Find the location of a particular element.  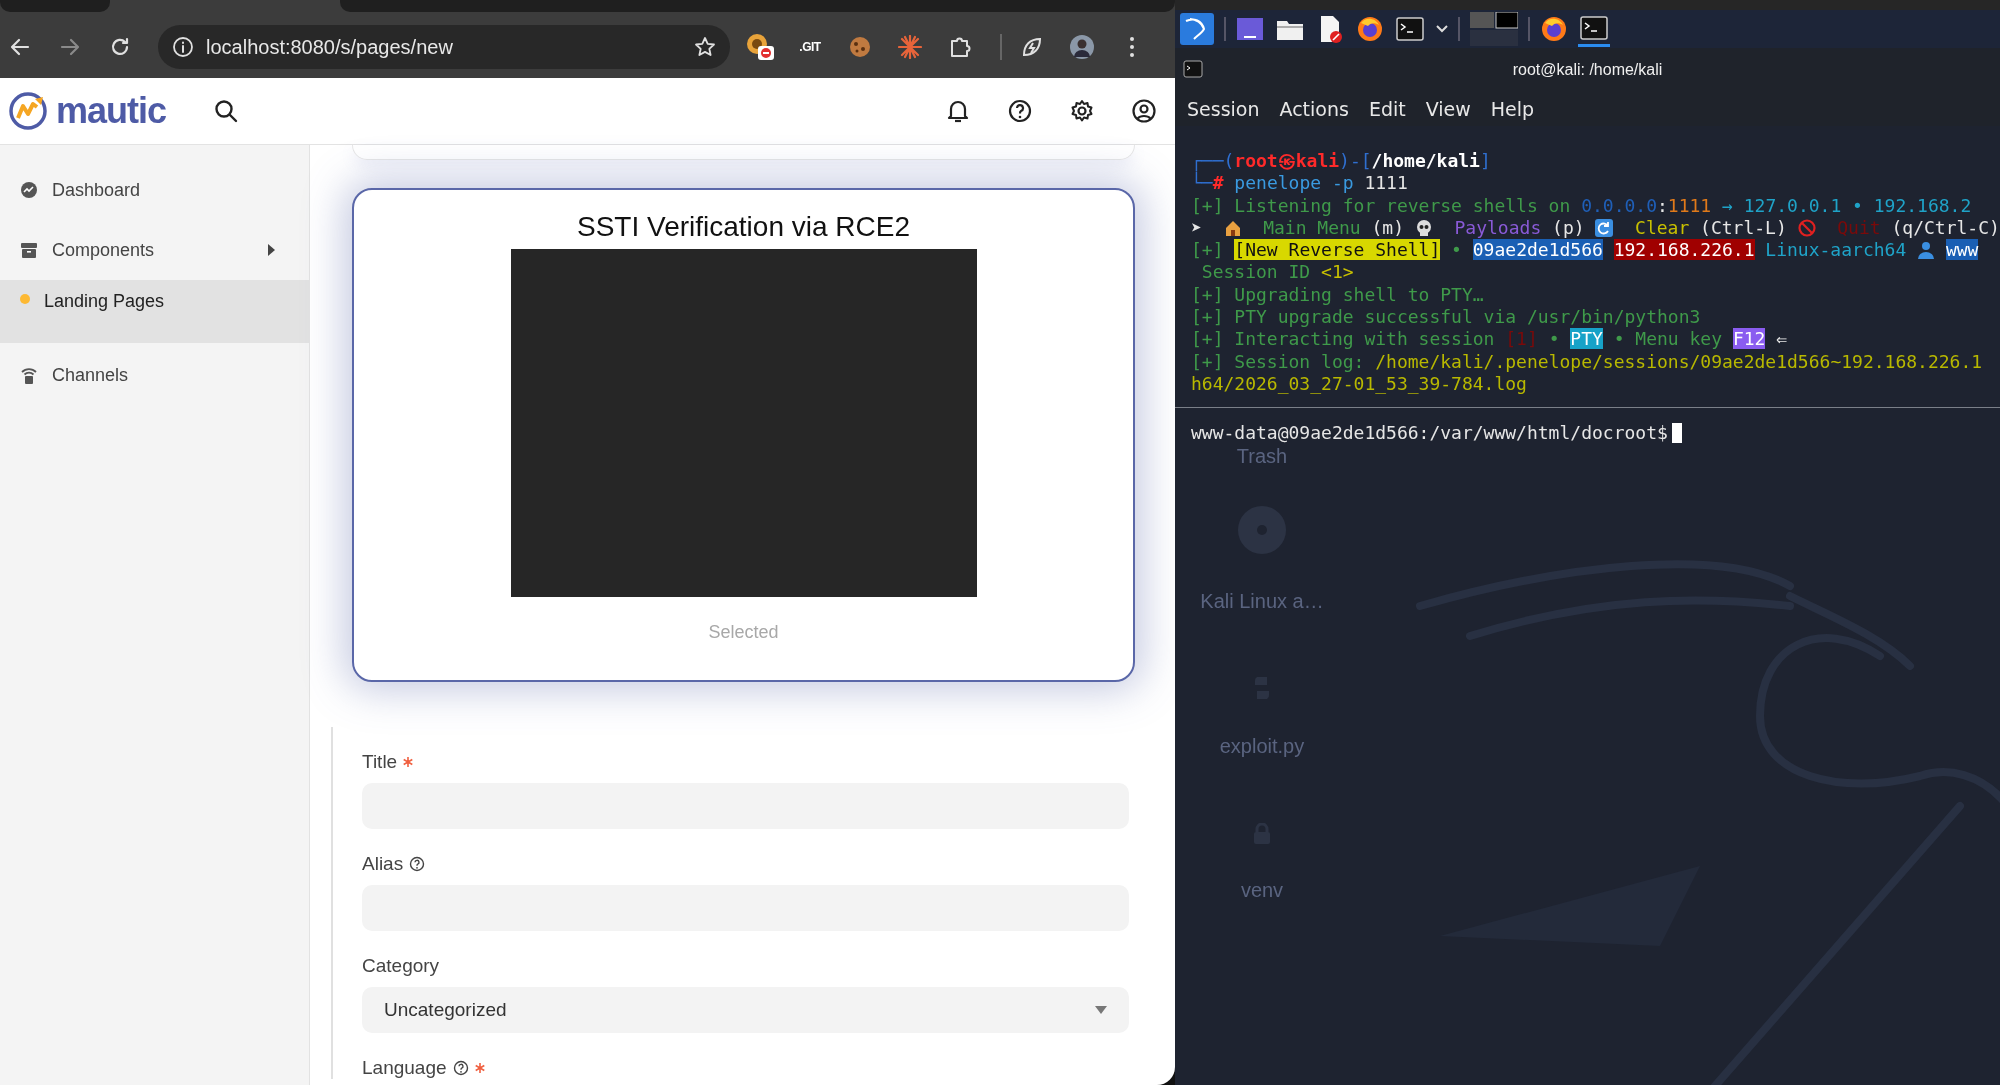

workspace-switcher is located at coordinates (1494, 29).